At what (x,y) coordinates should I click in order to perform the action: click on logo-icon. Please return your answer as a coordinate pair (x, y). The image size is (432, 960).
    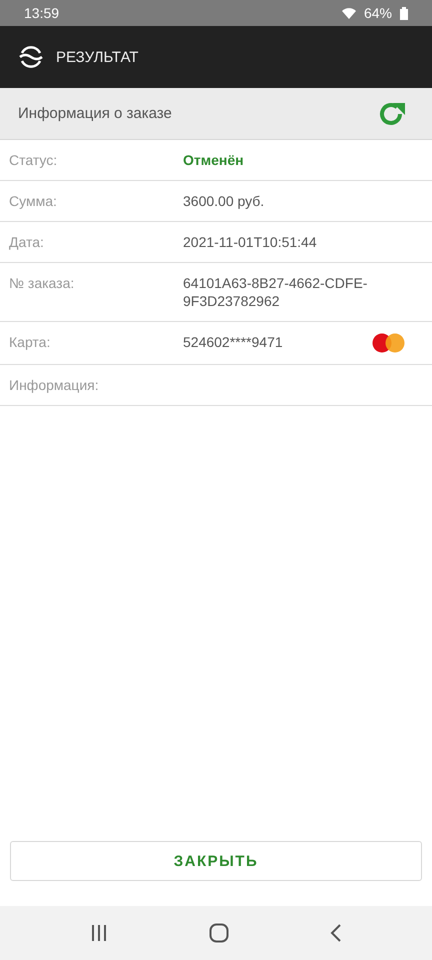
    Looking at the image, I should click on (31, 57).